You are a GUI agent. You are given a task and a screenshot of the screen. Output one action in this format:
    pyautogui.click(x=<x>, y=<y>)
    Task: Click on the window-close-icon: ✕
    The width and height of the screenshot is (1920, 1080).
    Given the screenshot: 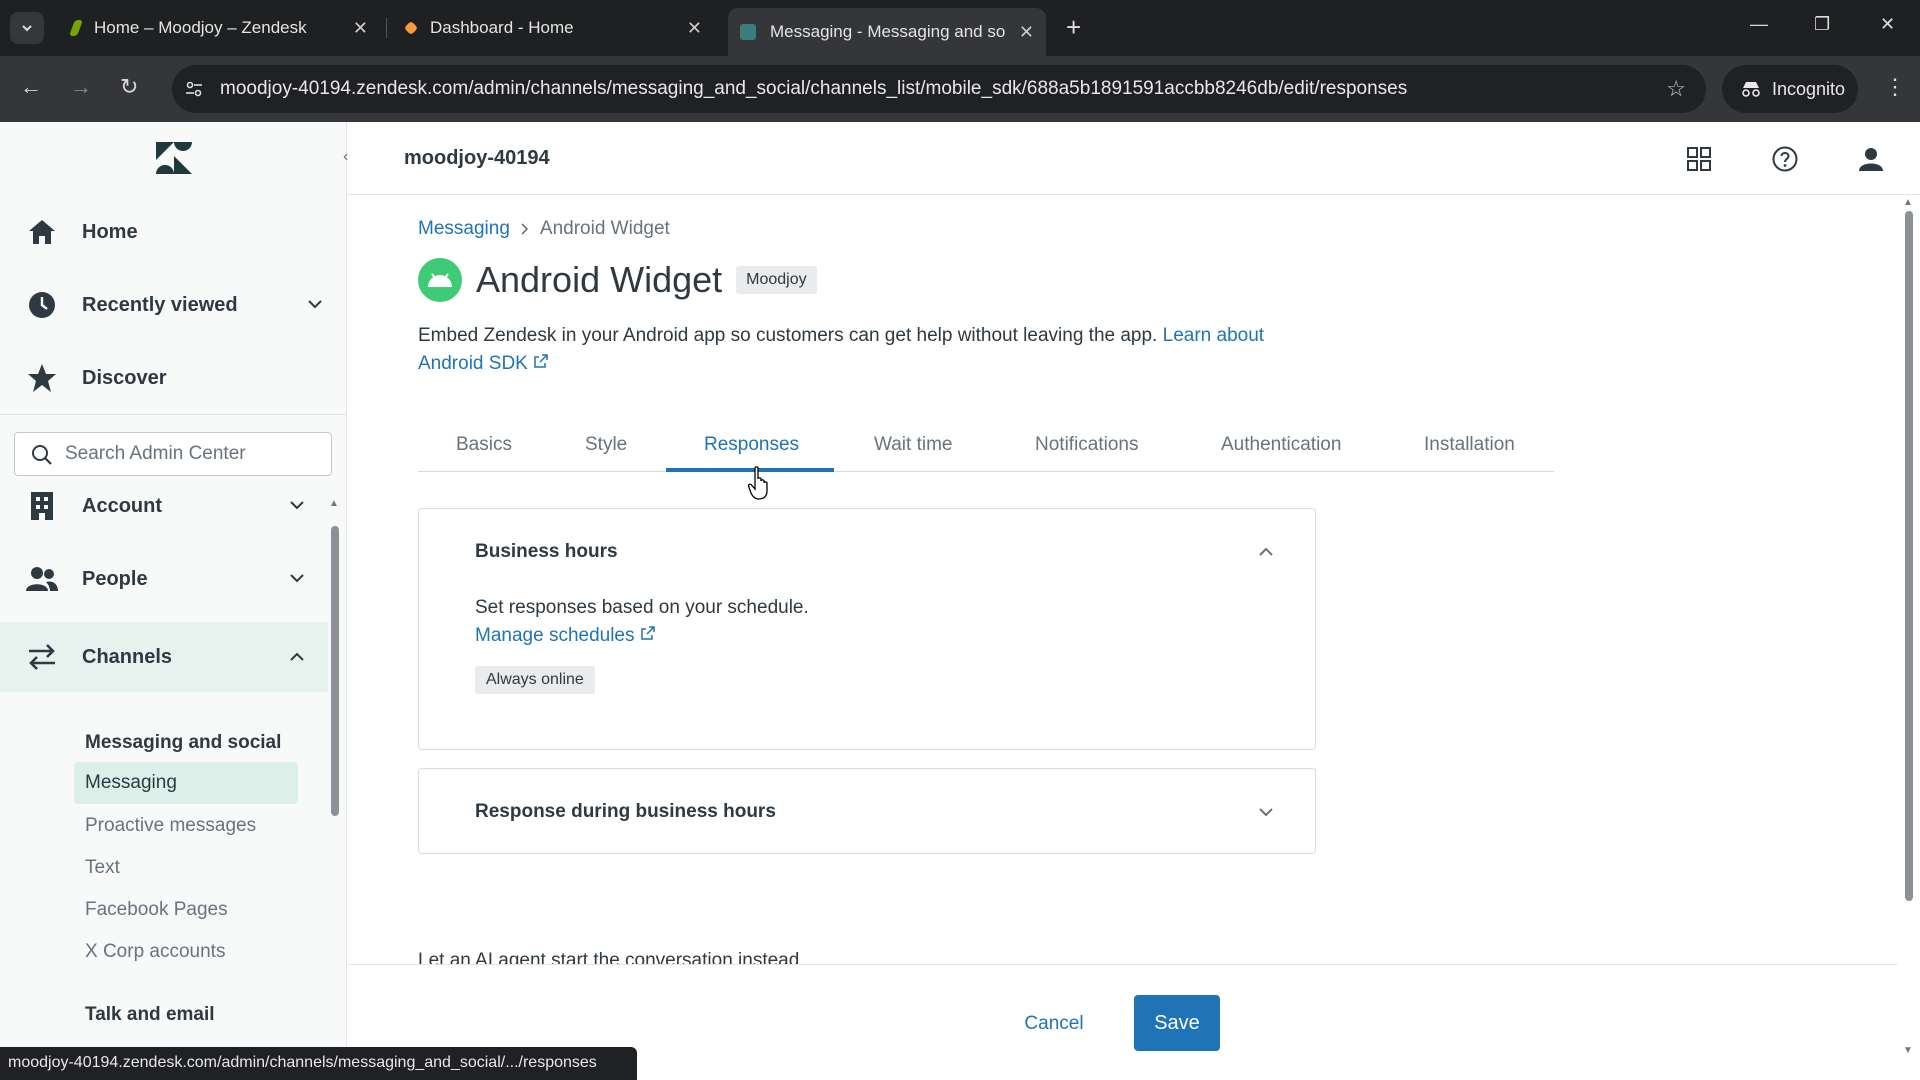 What is the action you would take?
    pyautogui.click(x=1887, y=24)
    